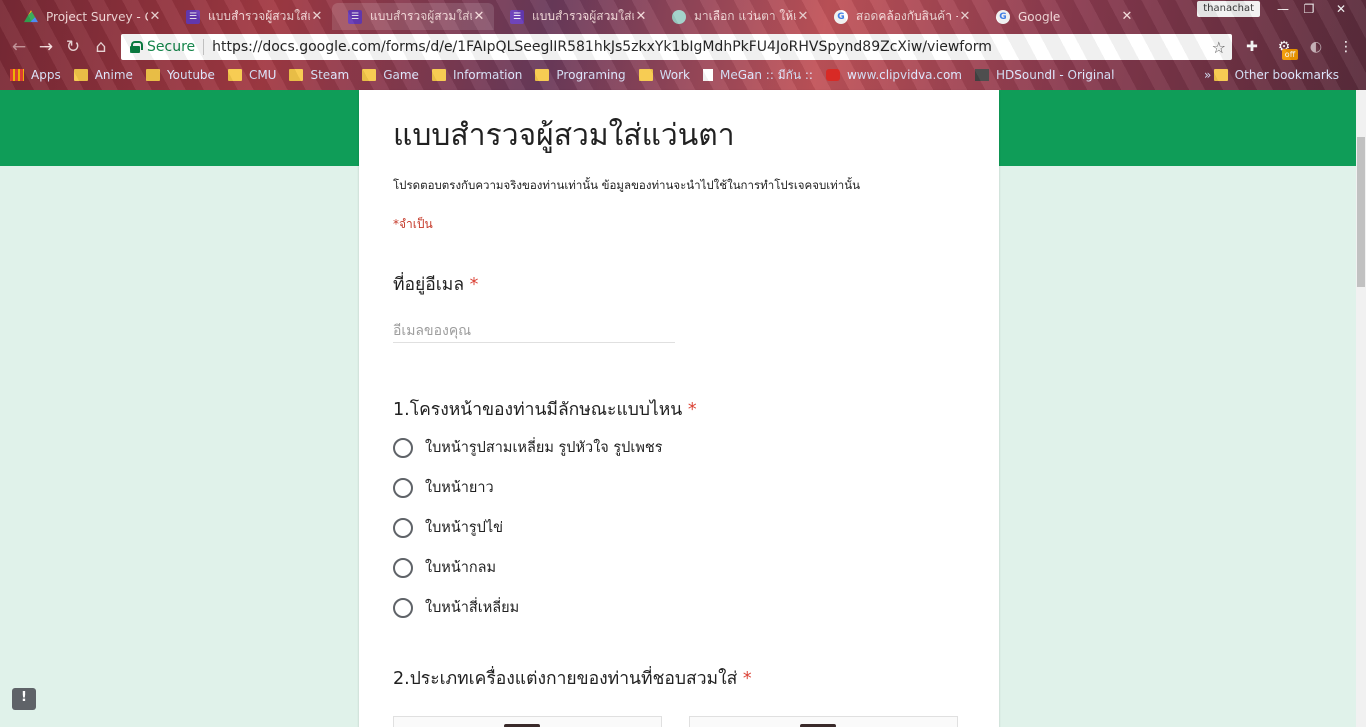 This screenshot has width=1366, height=727. Describe the element at coordinates (73, 47) in the screenshot. I see `reload-icon: ↻` at that location.